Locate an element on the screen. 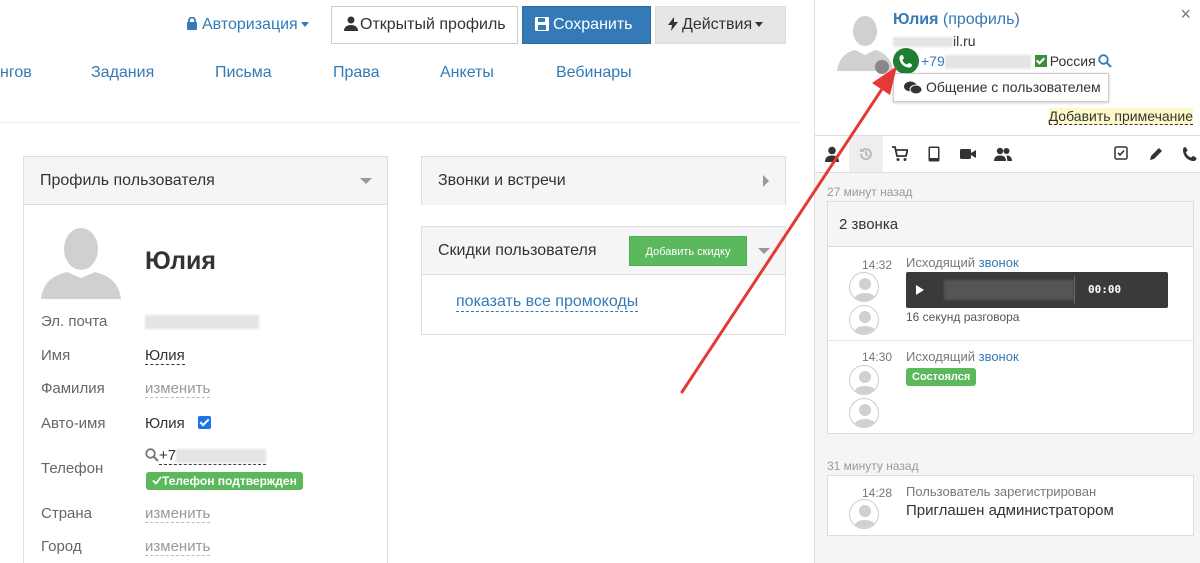  checkbox-icon is located at coordinates (1121, 153).